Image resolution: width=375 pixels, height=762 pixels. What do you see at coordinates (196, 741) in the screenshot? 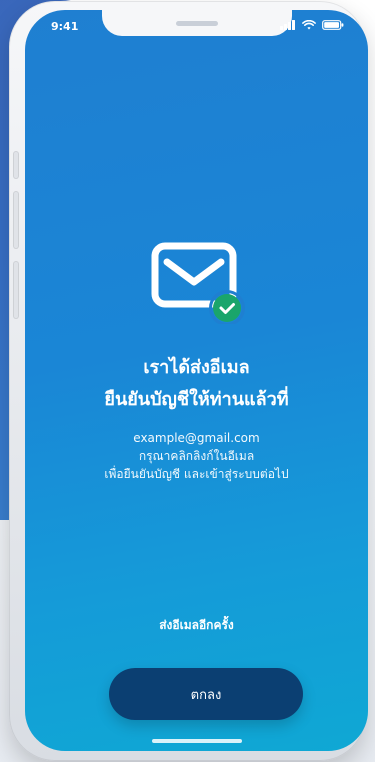
I see `home-indicator` at bounding box center [196, 741].